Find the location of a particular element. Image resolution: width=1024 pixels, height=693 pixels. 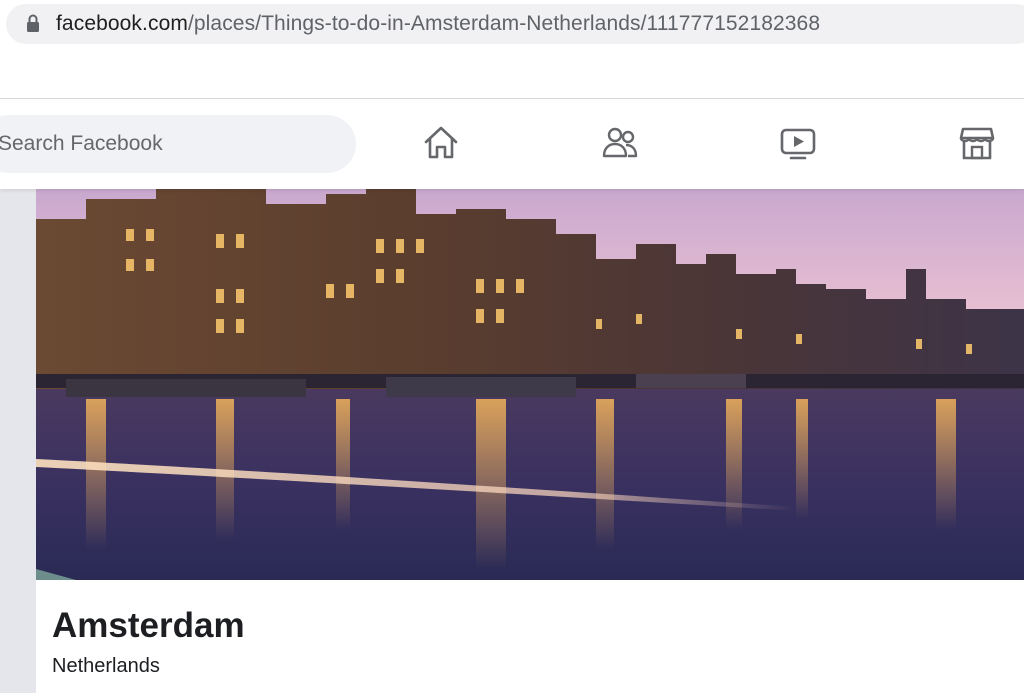

video-icon is located at coordinates (798, 144).